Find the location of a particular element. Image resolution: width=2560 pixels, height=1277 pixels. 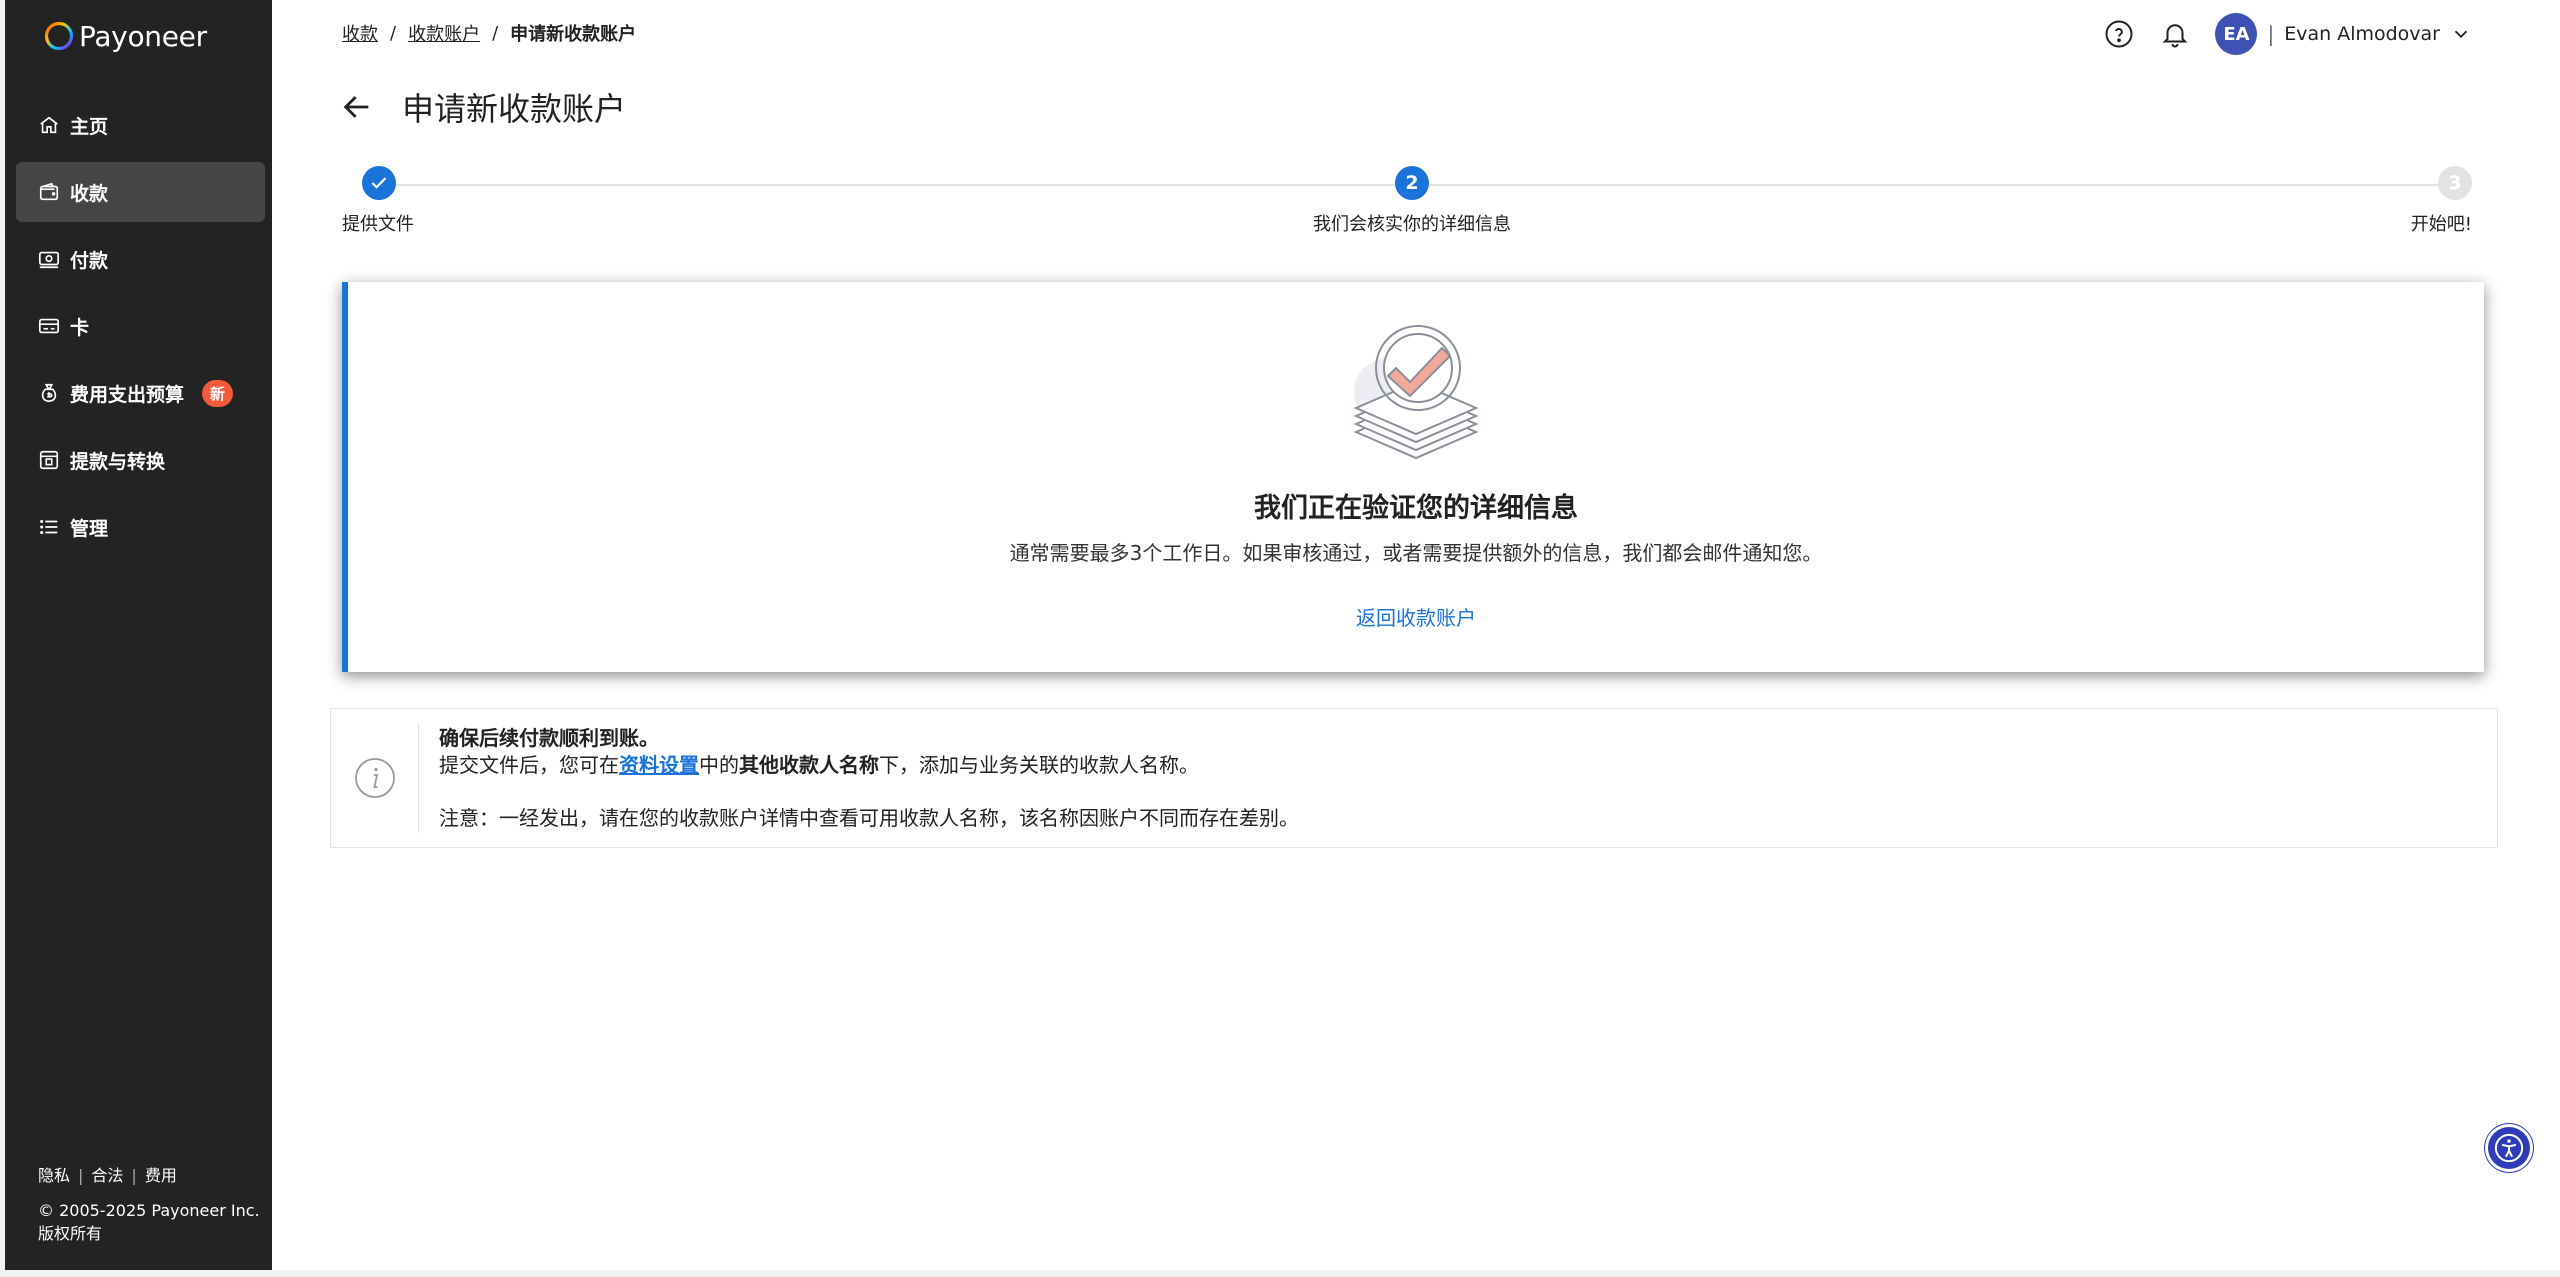

step-number: 3 is located at coordinates (2455, 183).